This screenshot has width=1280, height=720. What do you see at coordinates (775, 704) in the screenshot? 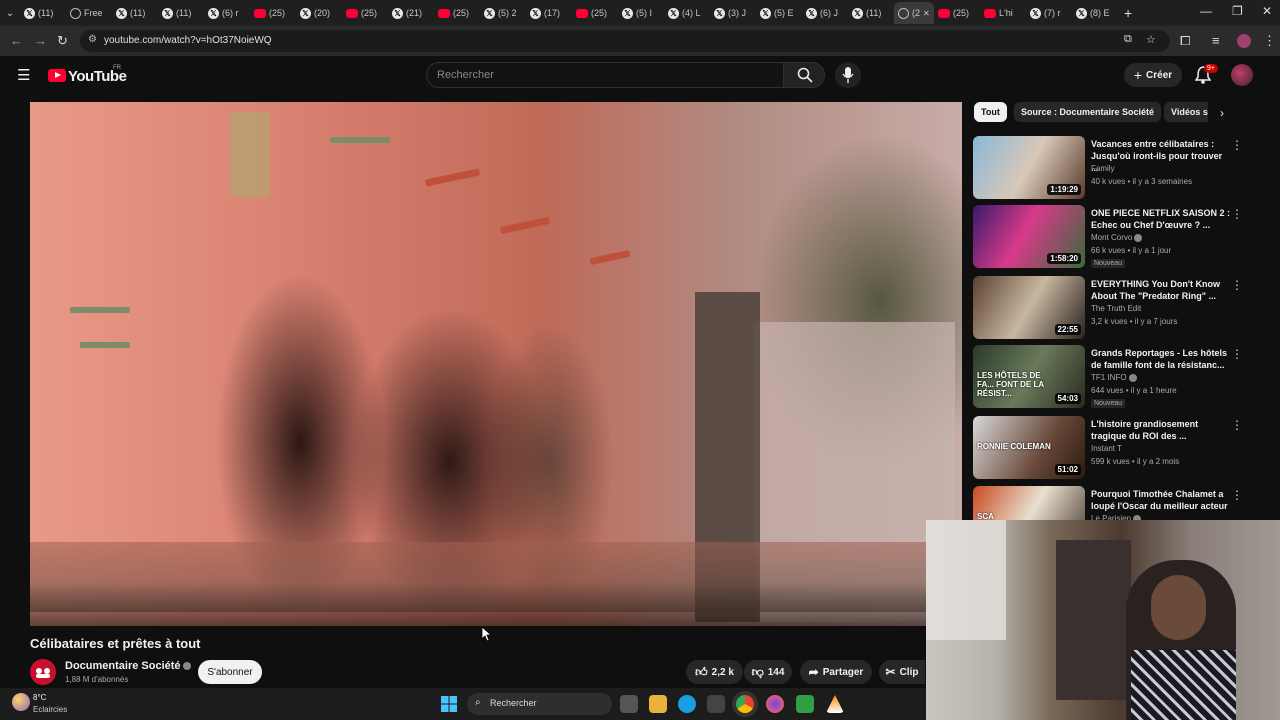
I see `firefox-icon` at bounding box center [775, 704].